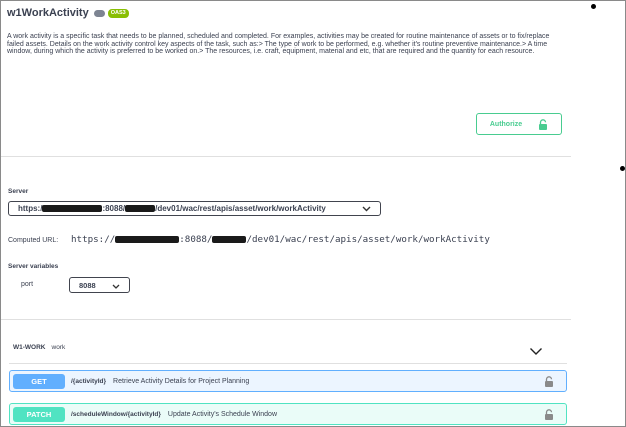 The width and height of the screenshot is (626, 427). I want to click on port-select: 8088, so click(99, 285).